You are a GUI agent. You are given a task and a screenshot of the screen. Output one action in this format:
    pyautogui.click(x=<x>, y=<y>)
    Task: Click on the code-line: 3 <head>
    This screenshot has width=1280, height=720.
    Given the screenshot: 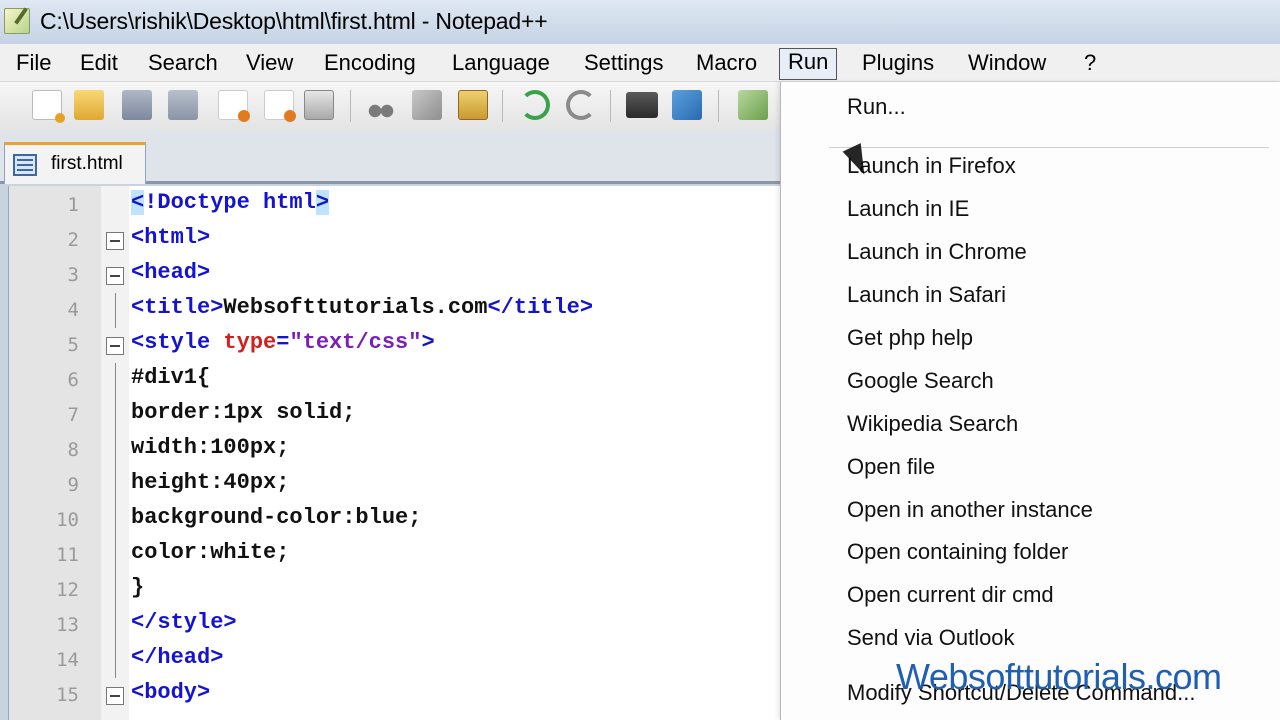 What is the action you would take?
    pyautogui.click(x=395, y=275)
    